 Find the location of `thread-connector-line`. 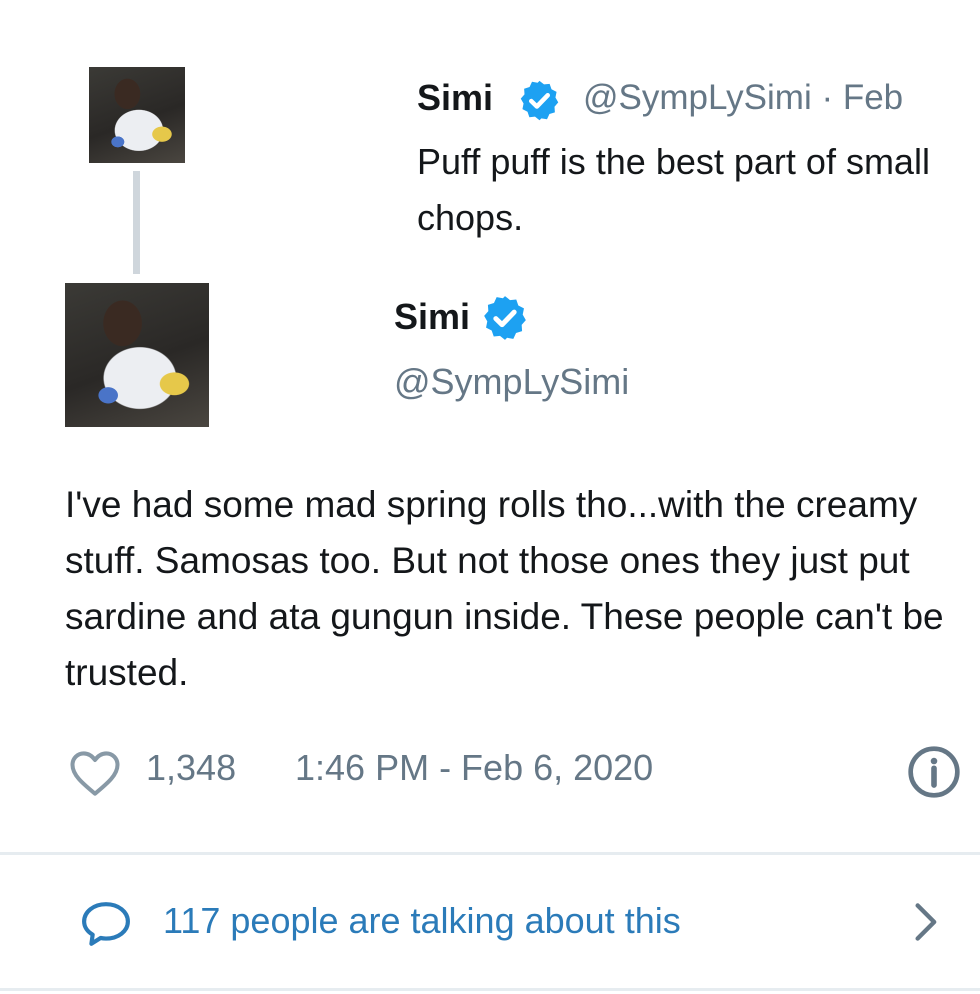

thread-connector-line is located at coordinates (136, 222).